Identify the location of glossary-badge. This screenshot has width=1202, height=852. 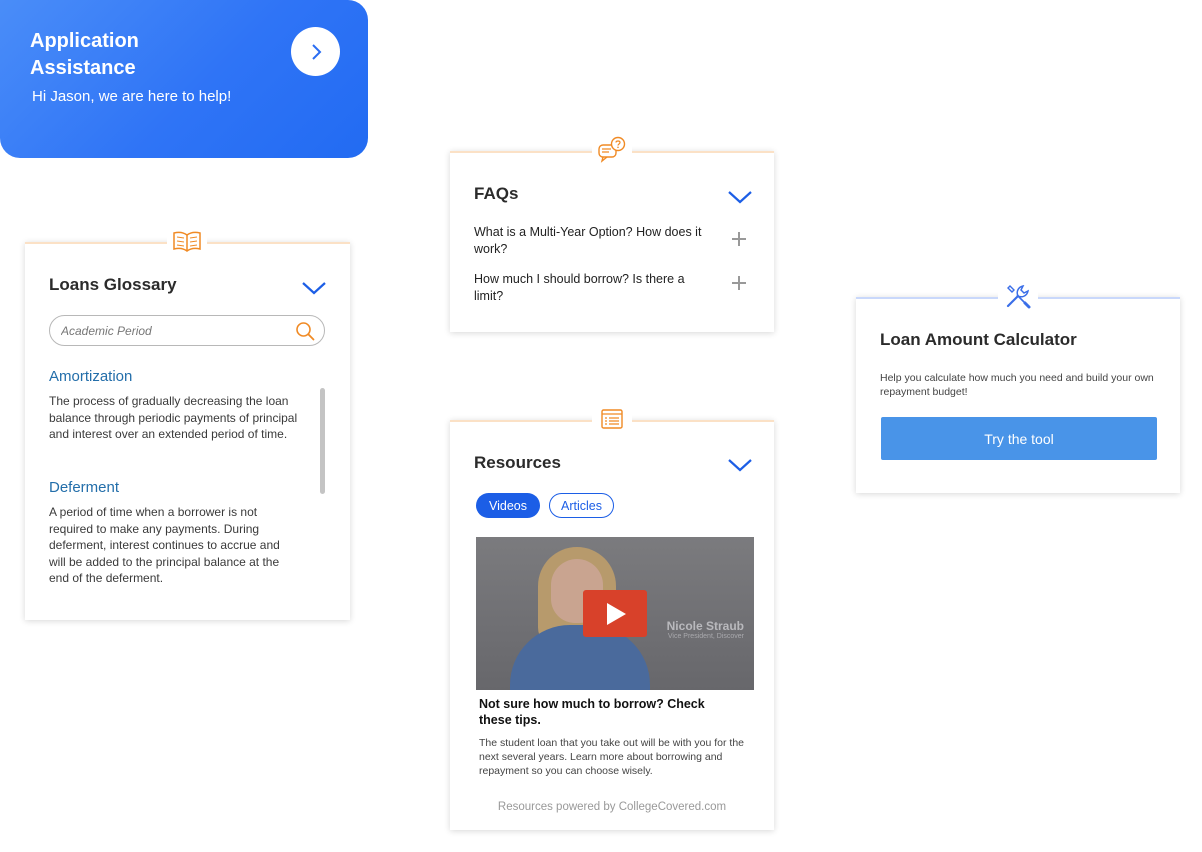
(187, 241).